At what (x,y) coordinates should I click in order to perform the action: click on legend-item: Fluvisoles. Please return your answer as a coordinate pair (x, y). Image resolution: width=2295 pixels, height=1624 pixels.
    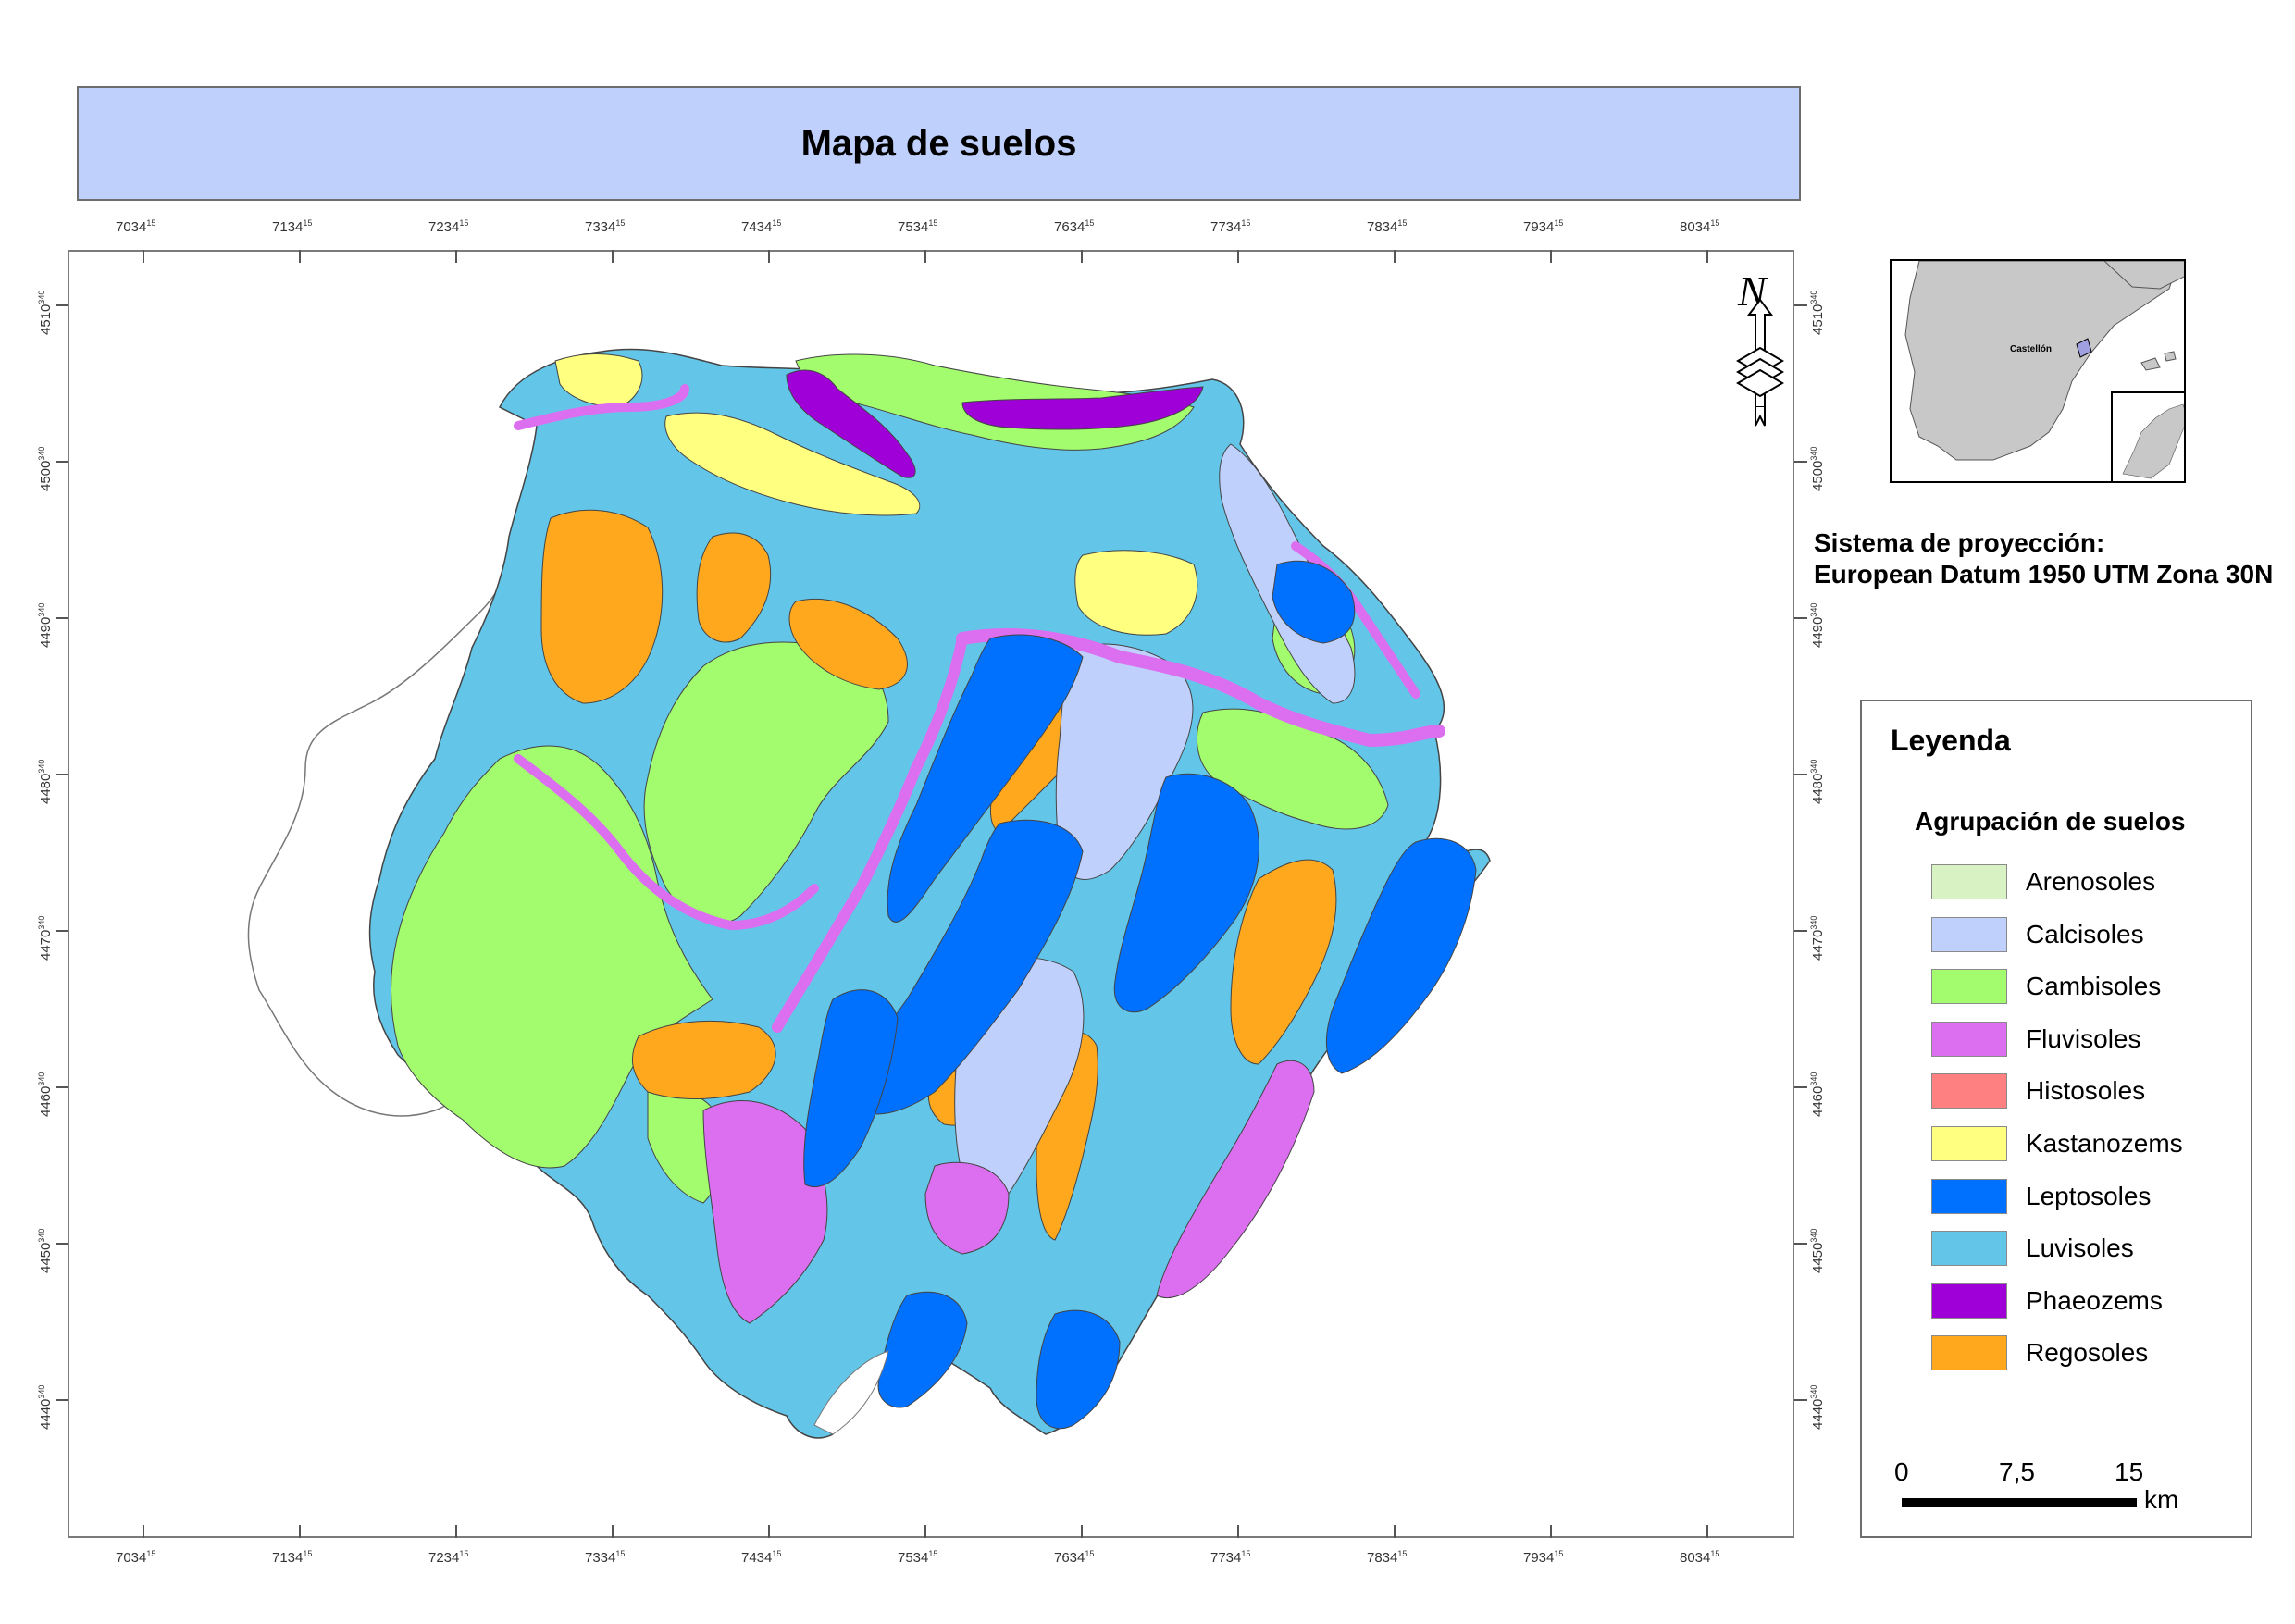
    Looking at the image, I should click on (2036, 1039).